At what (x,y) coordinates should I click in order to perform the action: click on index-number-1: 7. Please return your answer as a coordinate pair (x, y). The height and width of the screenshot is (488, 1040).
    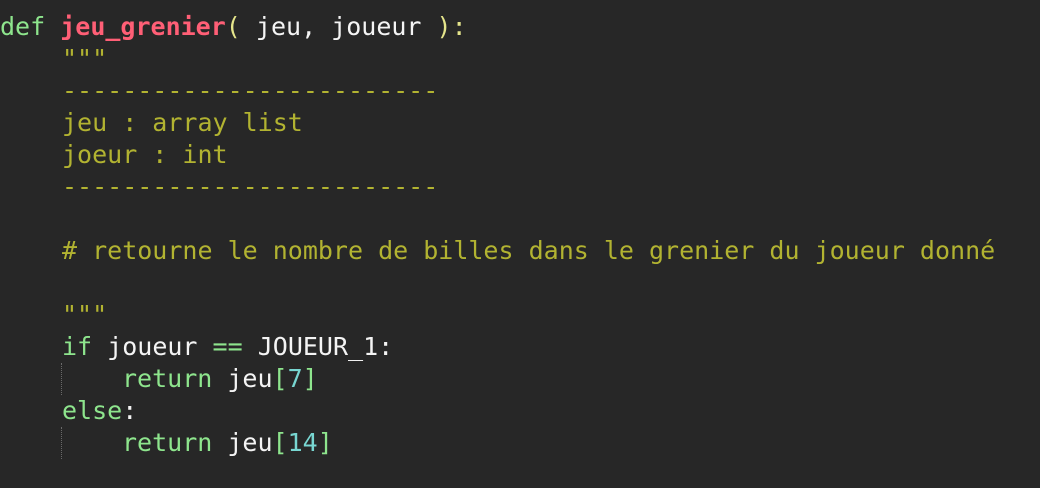
    Looking at the image, I should click on (295, 378).